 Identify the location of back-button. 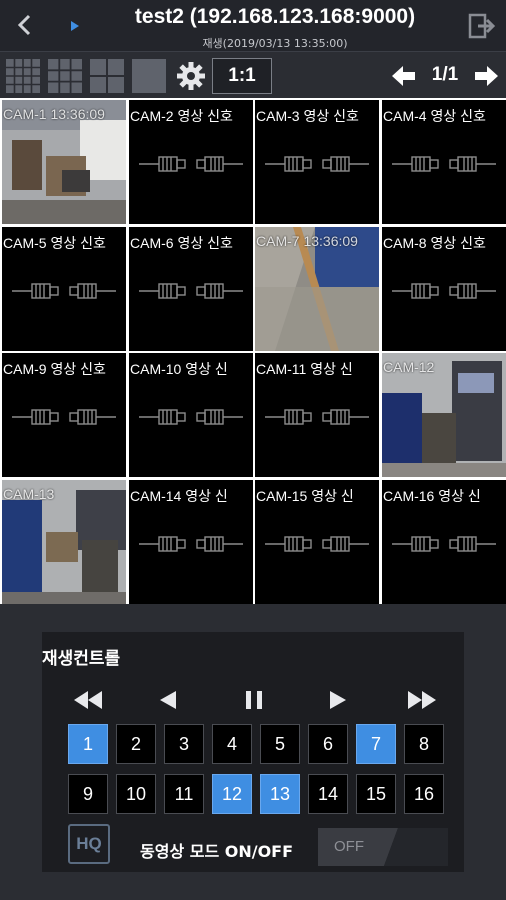
(25, 25).